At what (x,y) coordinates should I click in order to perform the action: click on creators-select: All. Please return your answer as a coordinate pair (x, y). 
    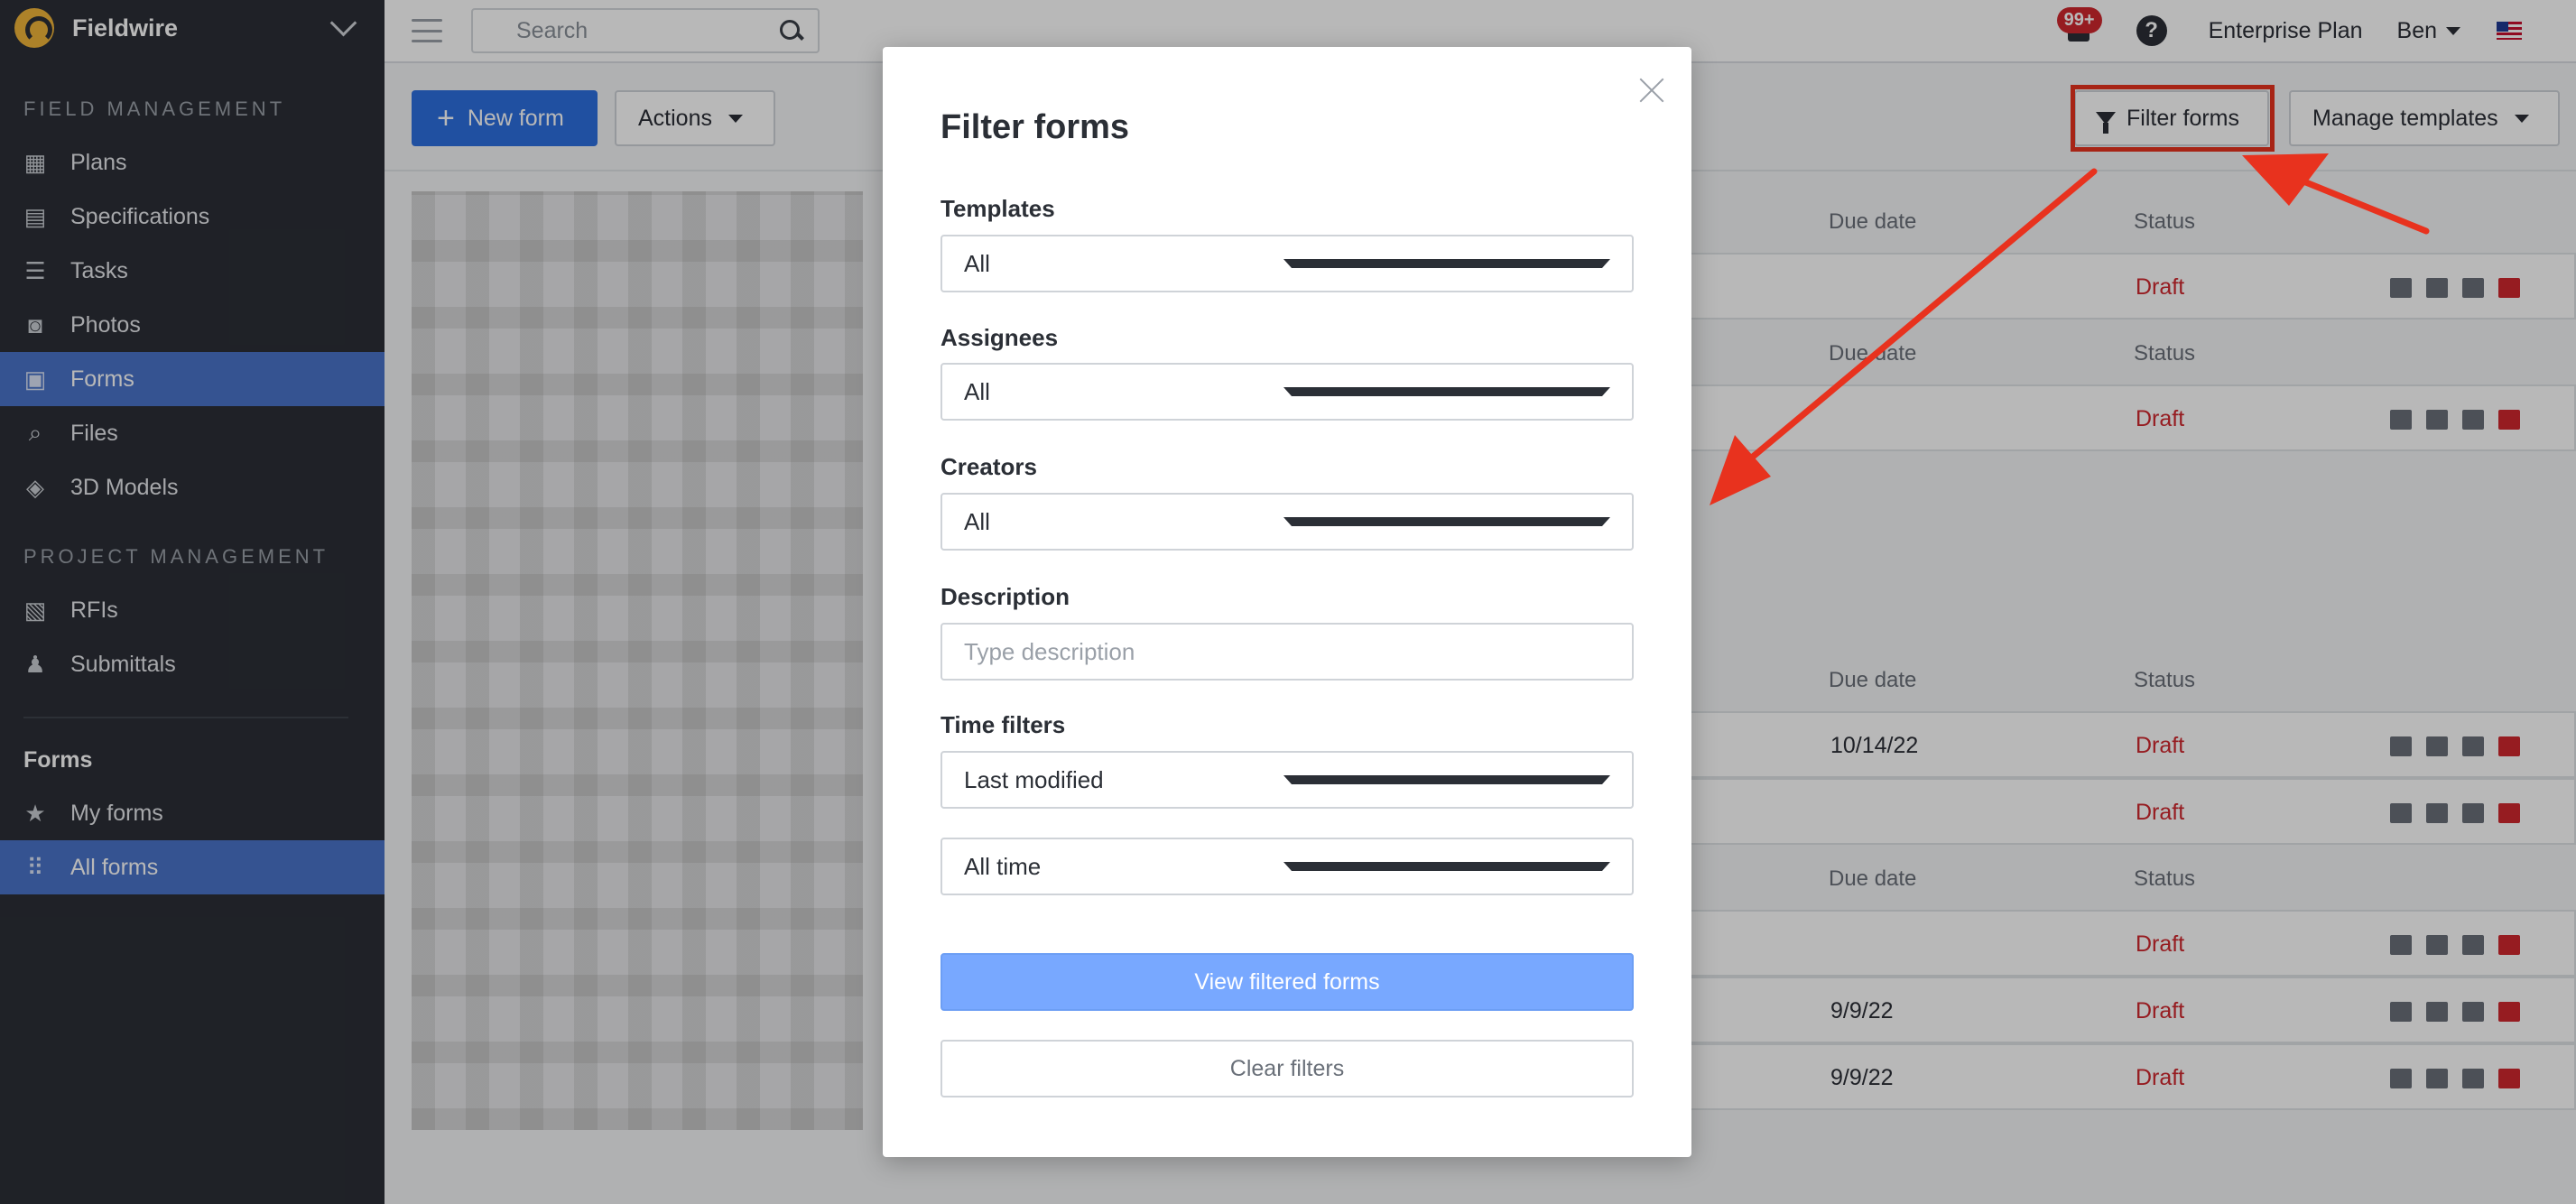
    Looking at the image, I should click on (1288, 522).